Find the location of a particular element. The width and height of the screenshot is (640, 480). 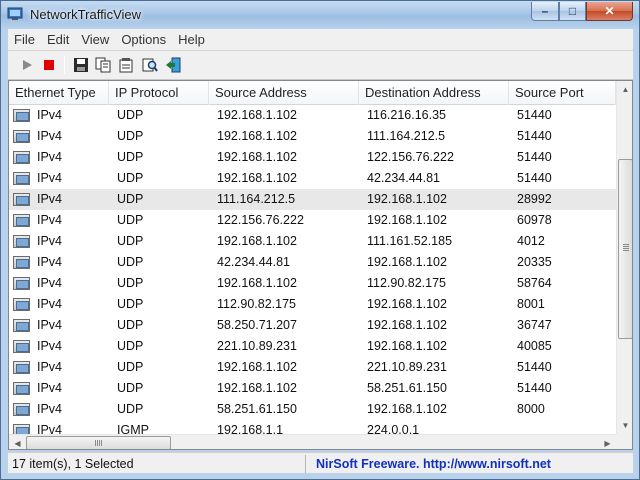

horizontal-scroll-thumb is located at coordinates (98, 442).